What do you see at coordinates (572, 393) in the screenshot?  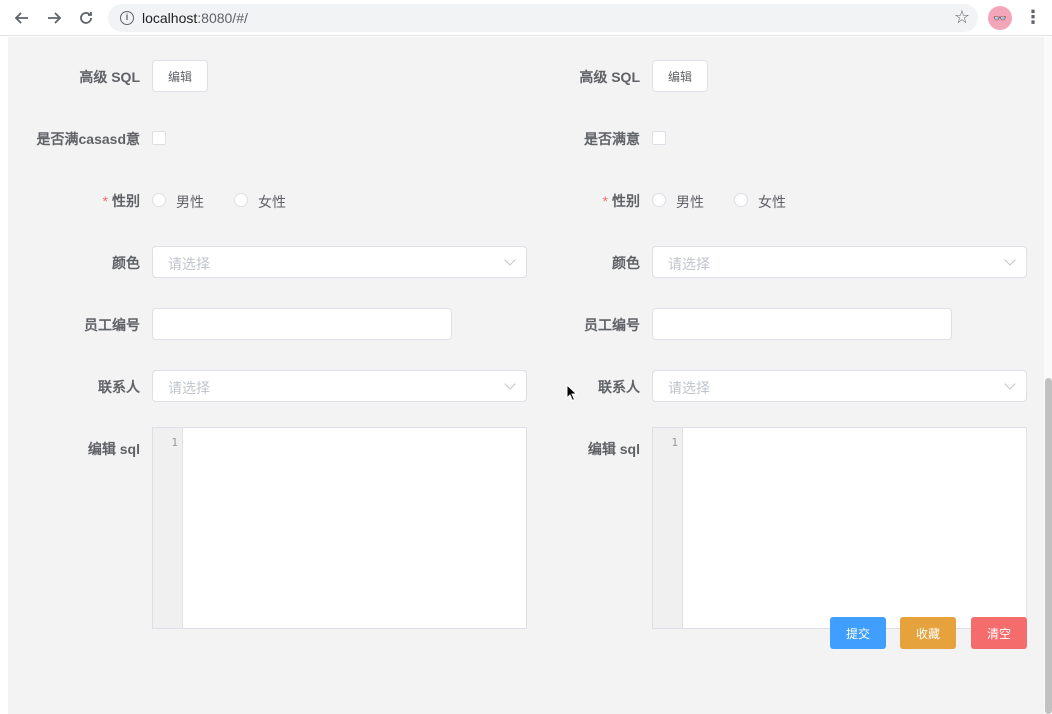 I see `mouse-cursor-icon` at bounding box center [572, 393].